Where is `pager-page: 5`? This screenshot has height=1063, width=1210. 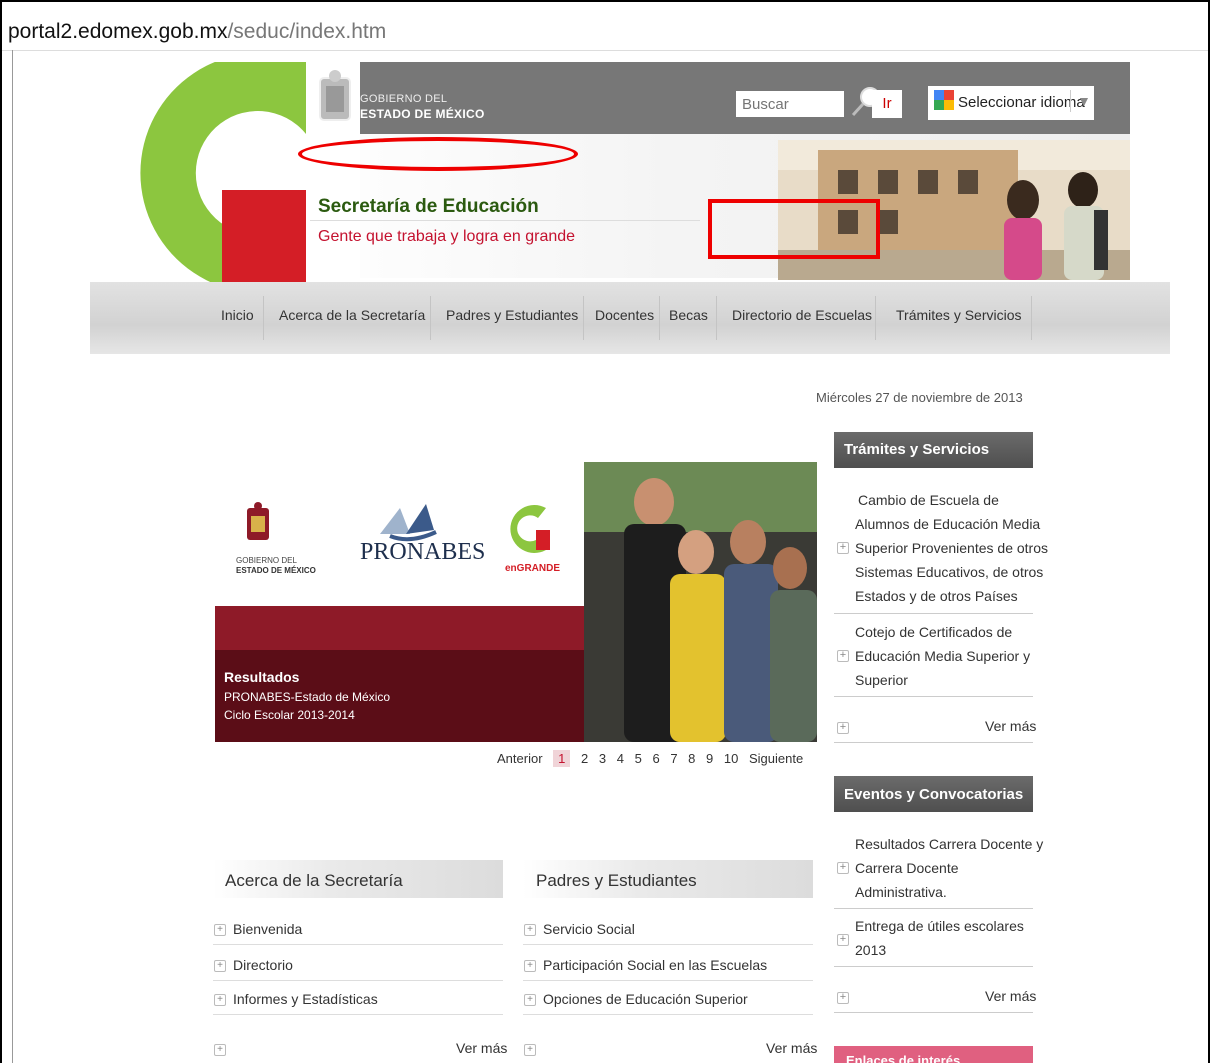
pager-page: 5 is located at coordinates (638, 758).